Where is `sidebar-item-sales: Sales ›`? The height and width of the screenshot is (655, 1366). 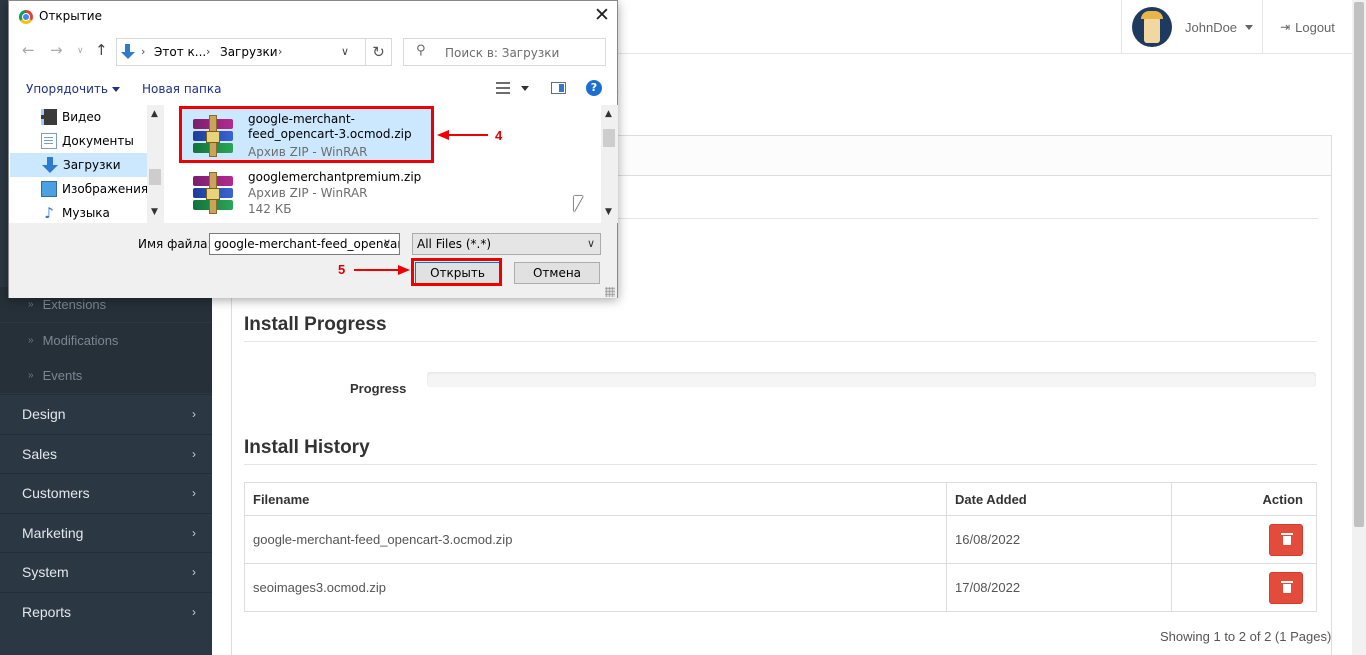 sidebar-item-sales: Sales › is located at coordinates (106, 453).